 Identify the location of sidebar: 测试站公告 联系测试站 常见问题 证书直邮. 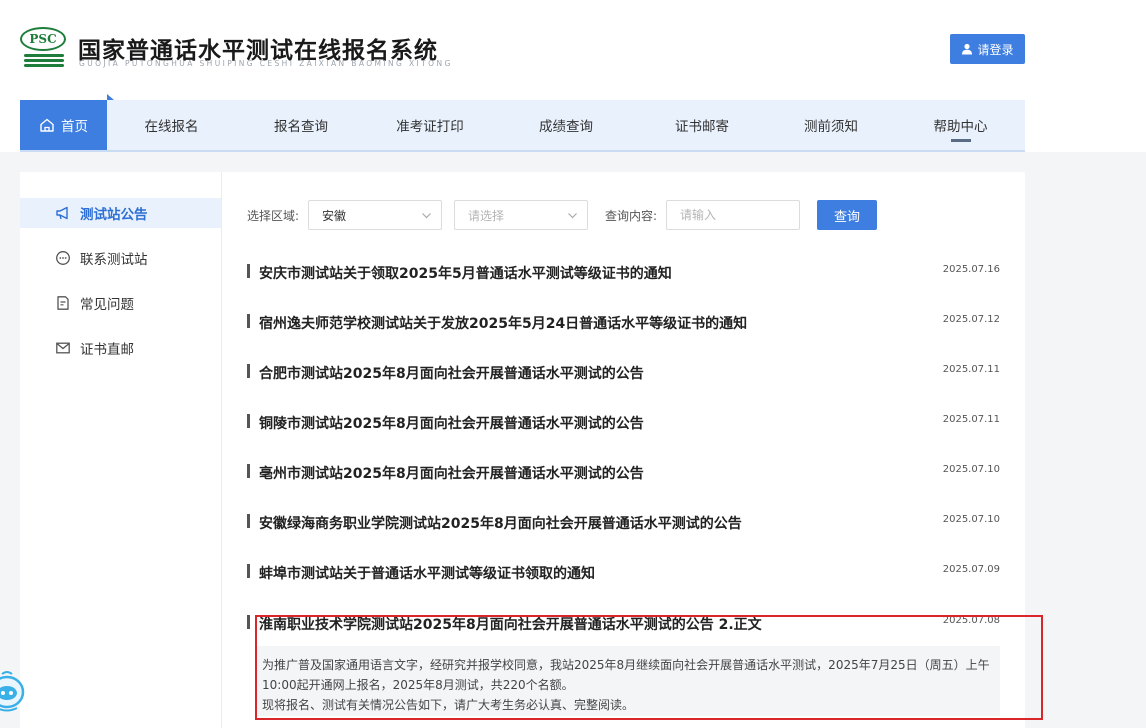
(121, 450).